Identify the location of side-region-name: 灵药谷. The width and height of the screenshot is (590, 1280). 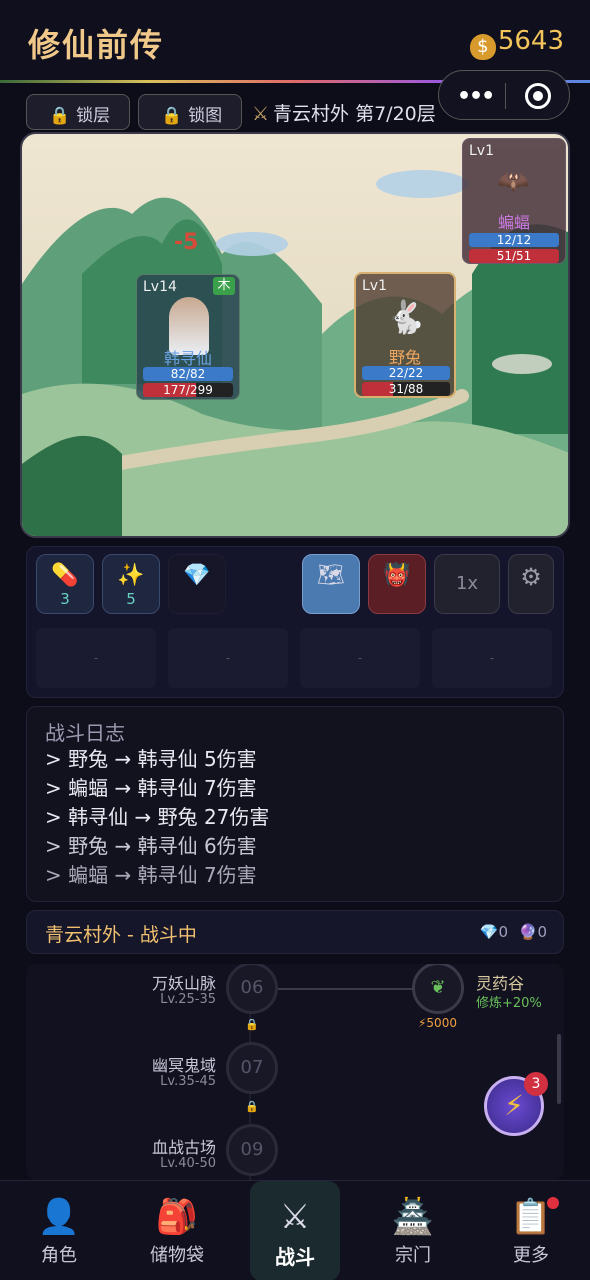
(500, 983).